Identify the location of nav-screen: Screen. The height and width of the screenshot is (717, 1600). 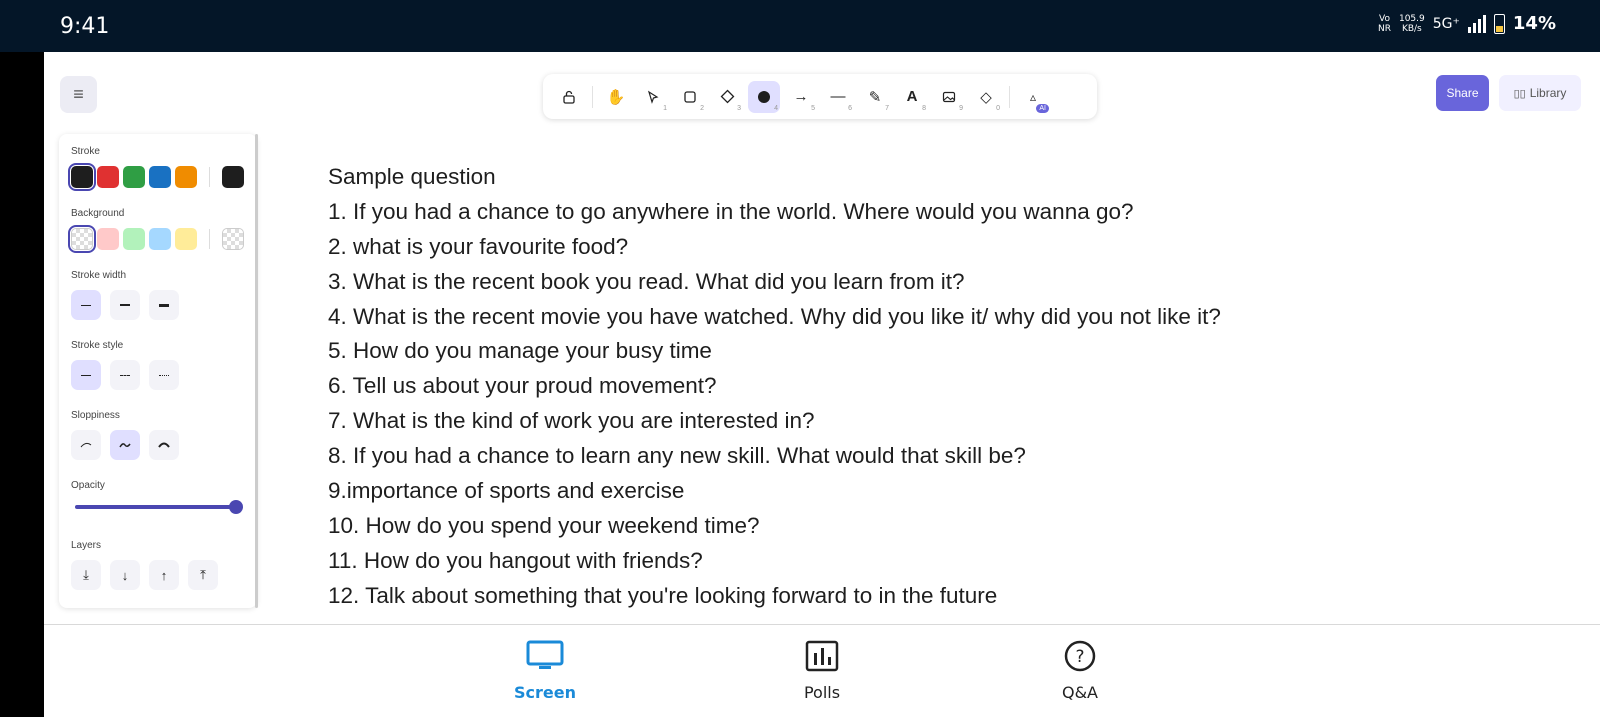
(545, 670).